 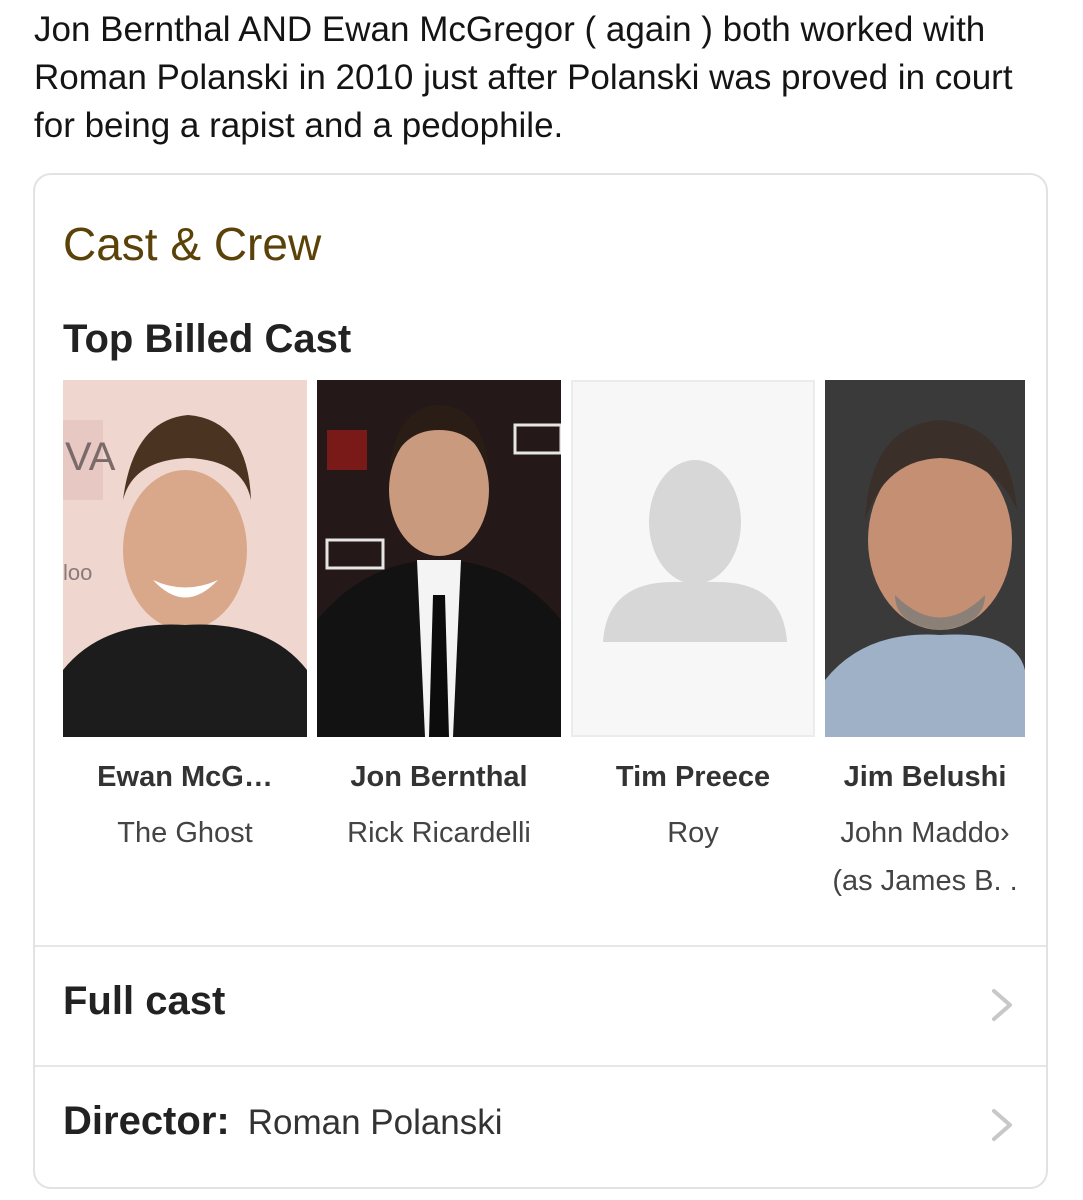 What do you see at coordinates (144, 1001) in the screenshot?
I see `full-cast-label: Full cast` at bounding box center [144, 1001].